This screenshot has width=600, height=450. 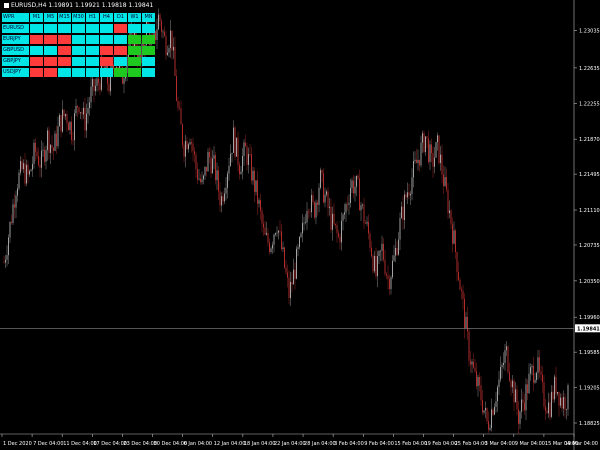 What do you see at coordinates (48, 444) in the screenshot?
I see `time-tick-label: 7 Dec 04:00` at bounding box center [48, 444].